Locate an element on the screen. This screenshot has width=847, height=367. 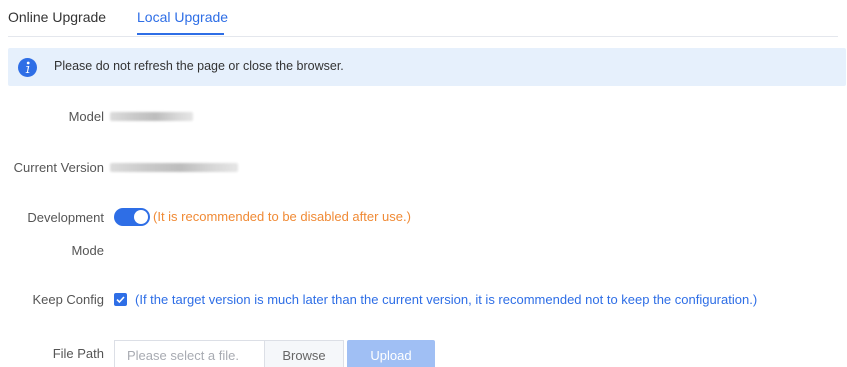
tab-local-upgrade: Local Upgrade is located at coordinates (182, 17).